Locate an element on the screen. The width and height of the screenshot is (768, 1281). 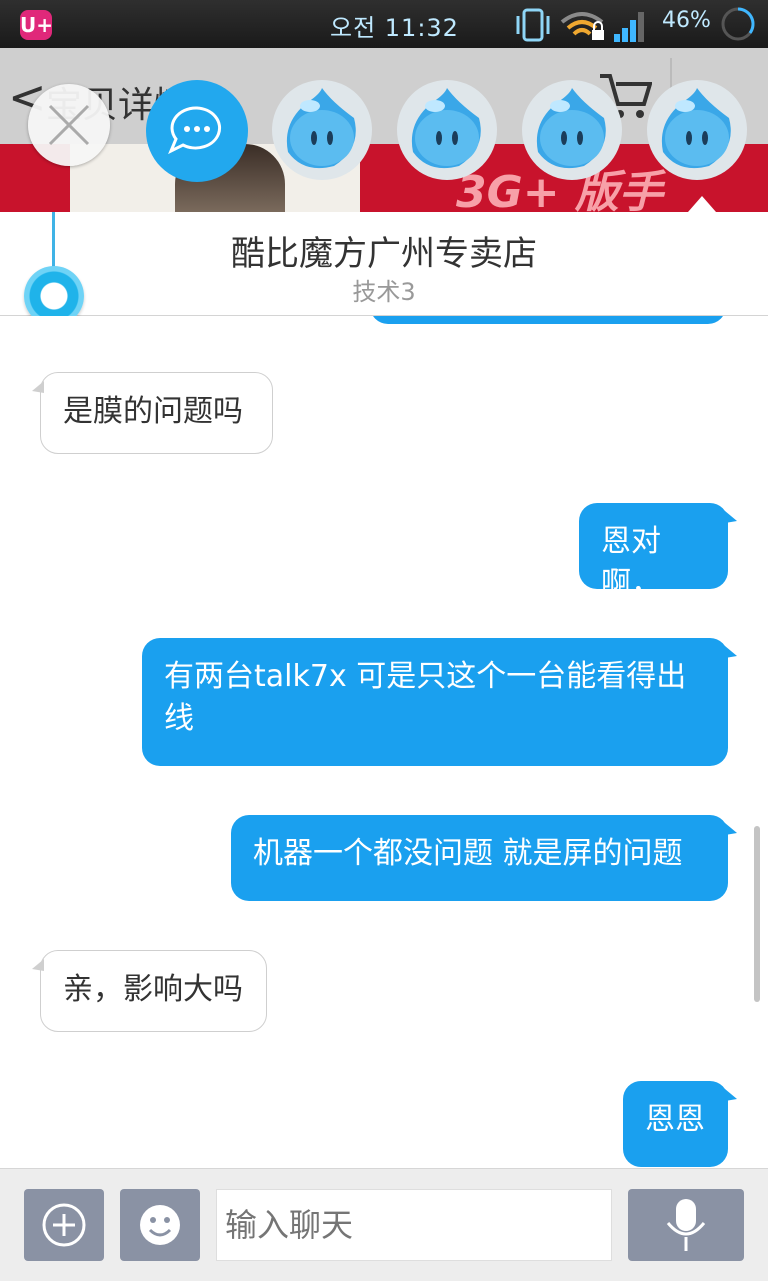
message-bubble-outgoing: 恩恩 is located at coordinates (680, 1124).